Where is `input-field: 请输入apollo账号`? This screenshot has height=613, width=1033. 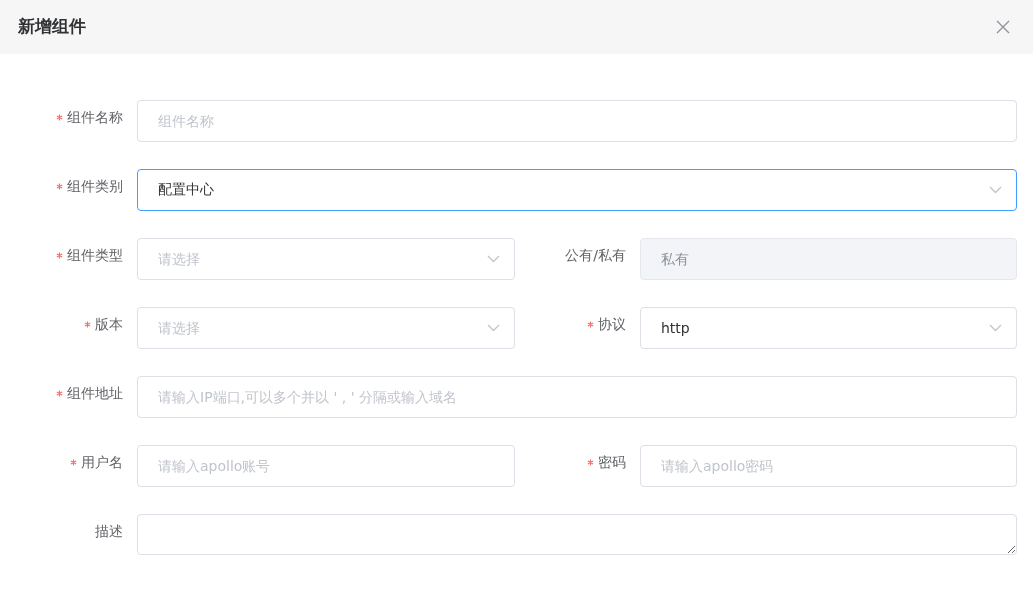
input-field: 请输入apollo账号 is located at coordinates (326, 466).